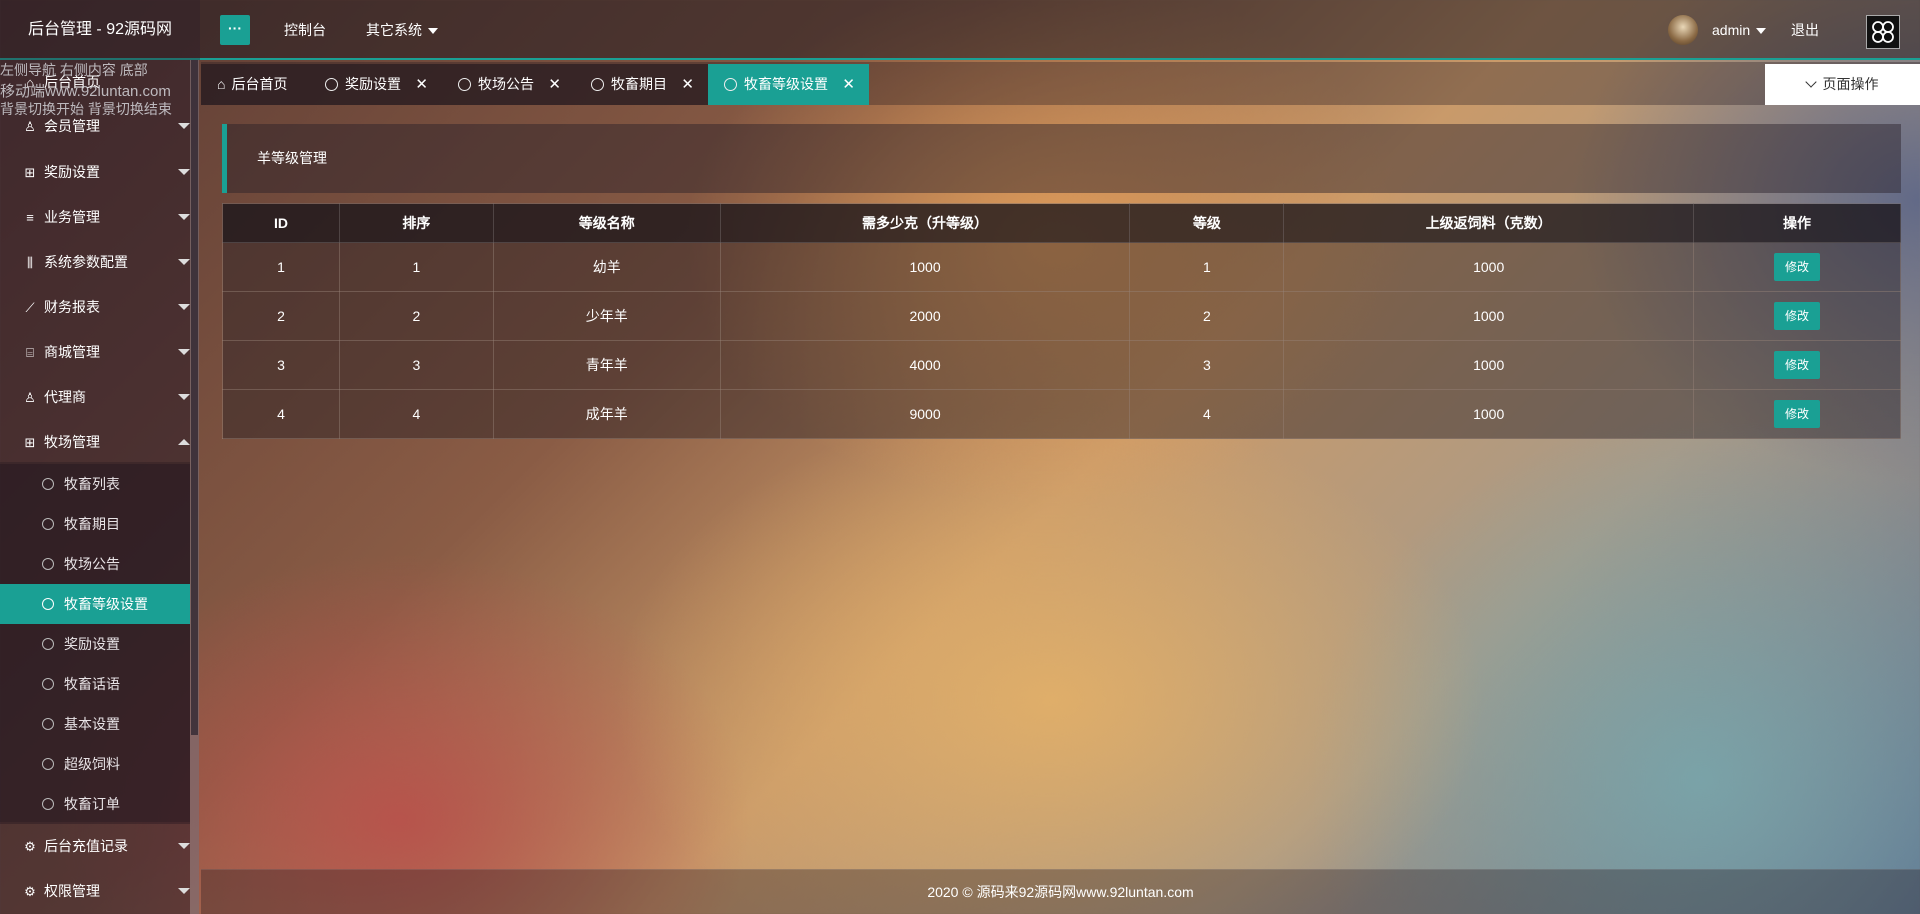  I want to click on cell-level: 4, so click(1207, 414).